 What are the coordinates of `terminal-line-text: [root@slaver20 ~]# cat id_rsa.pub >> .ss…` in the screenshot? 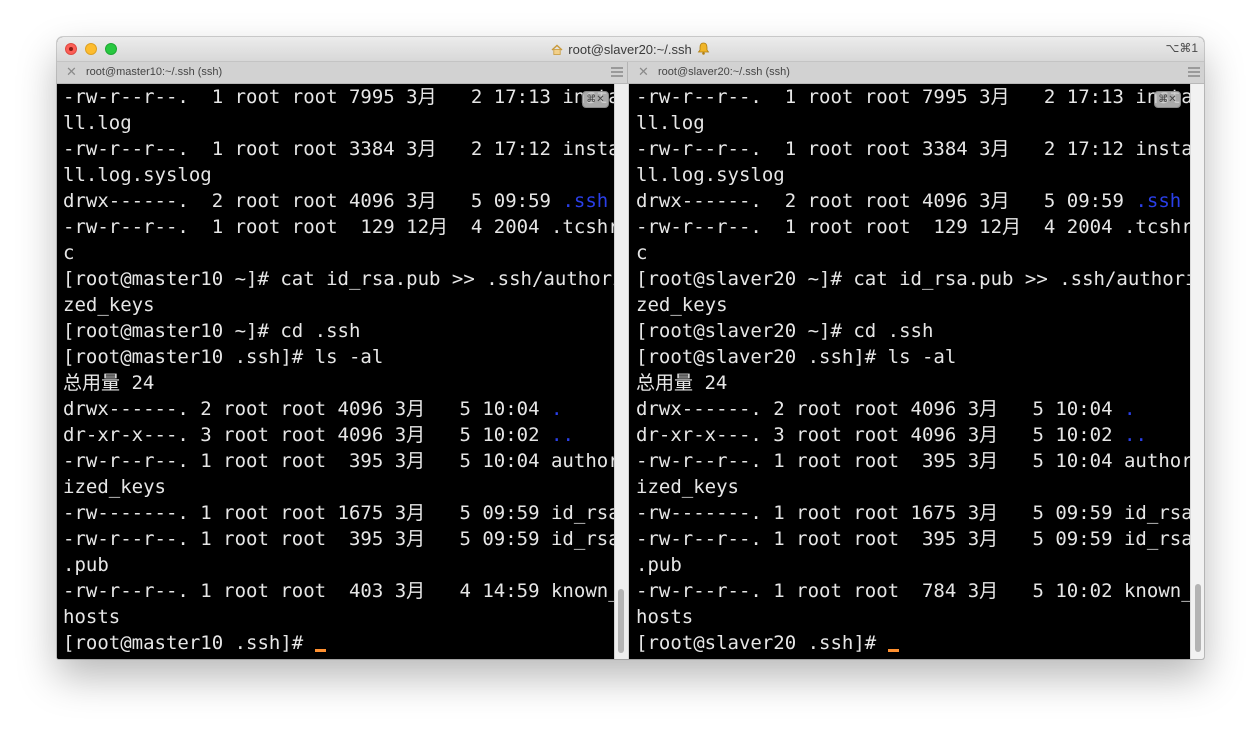 It's located at (913, 279).